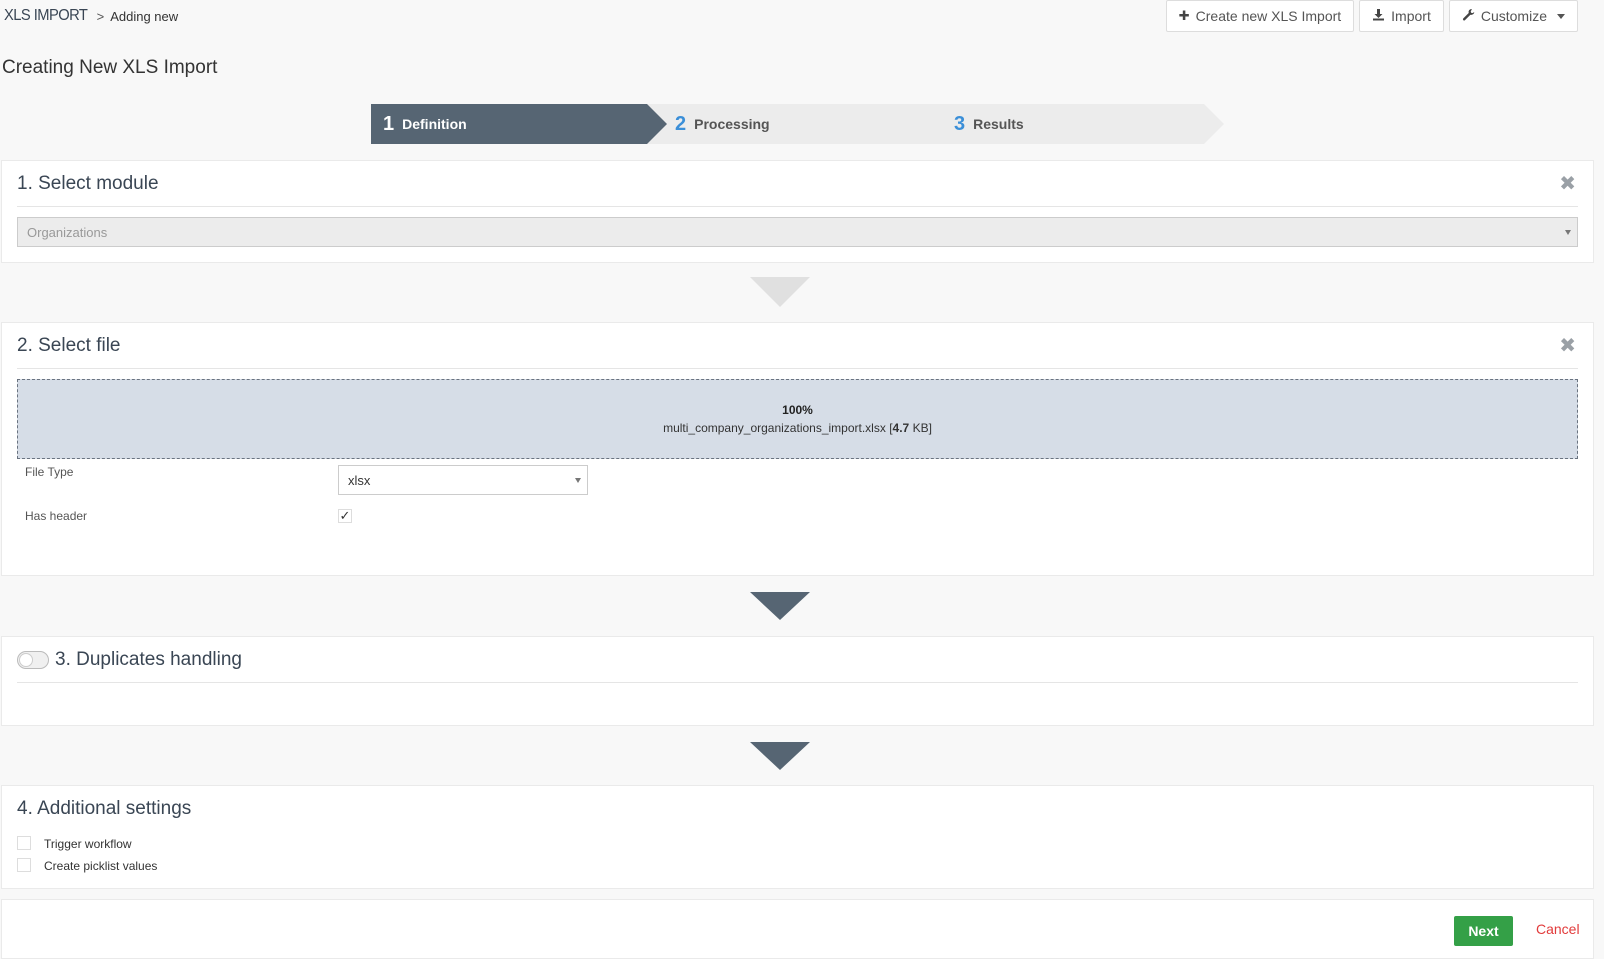 The image size is (1604, 959). Describe the element at coordinates (681, 123) in the screenshot. I see `step-number: 2` at that location.